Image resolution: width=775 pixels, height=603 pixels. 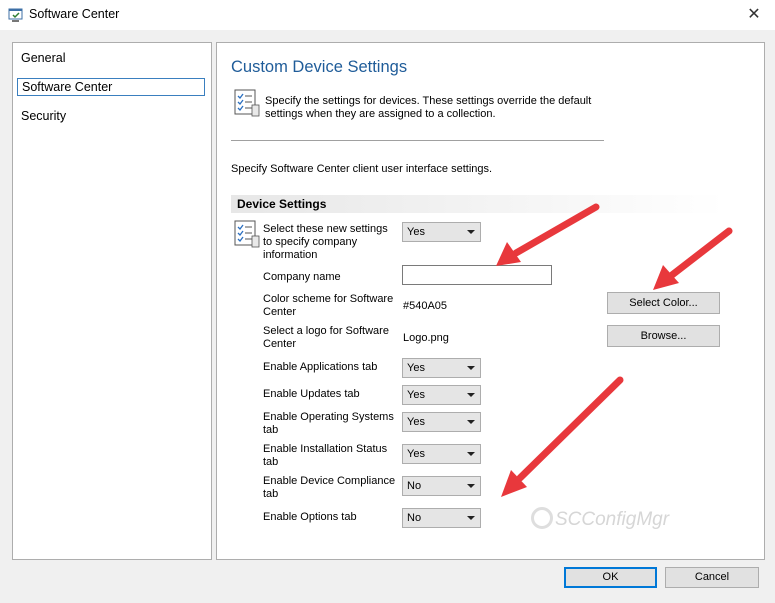 I want to click on device-settings-header: Device Settings, so click(x=478, y=204).